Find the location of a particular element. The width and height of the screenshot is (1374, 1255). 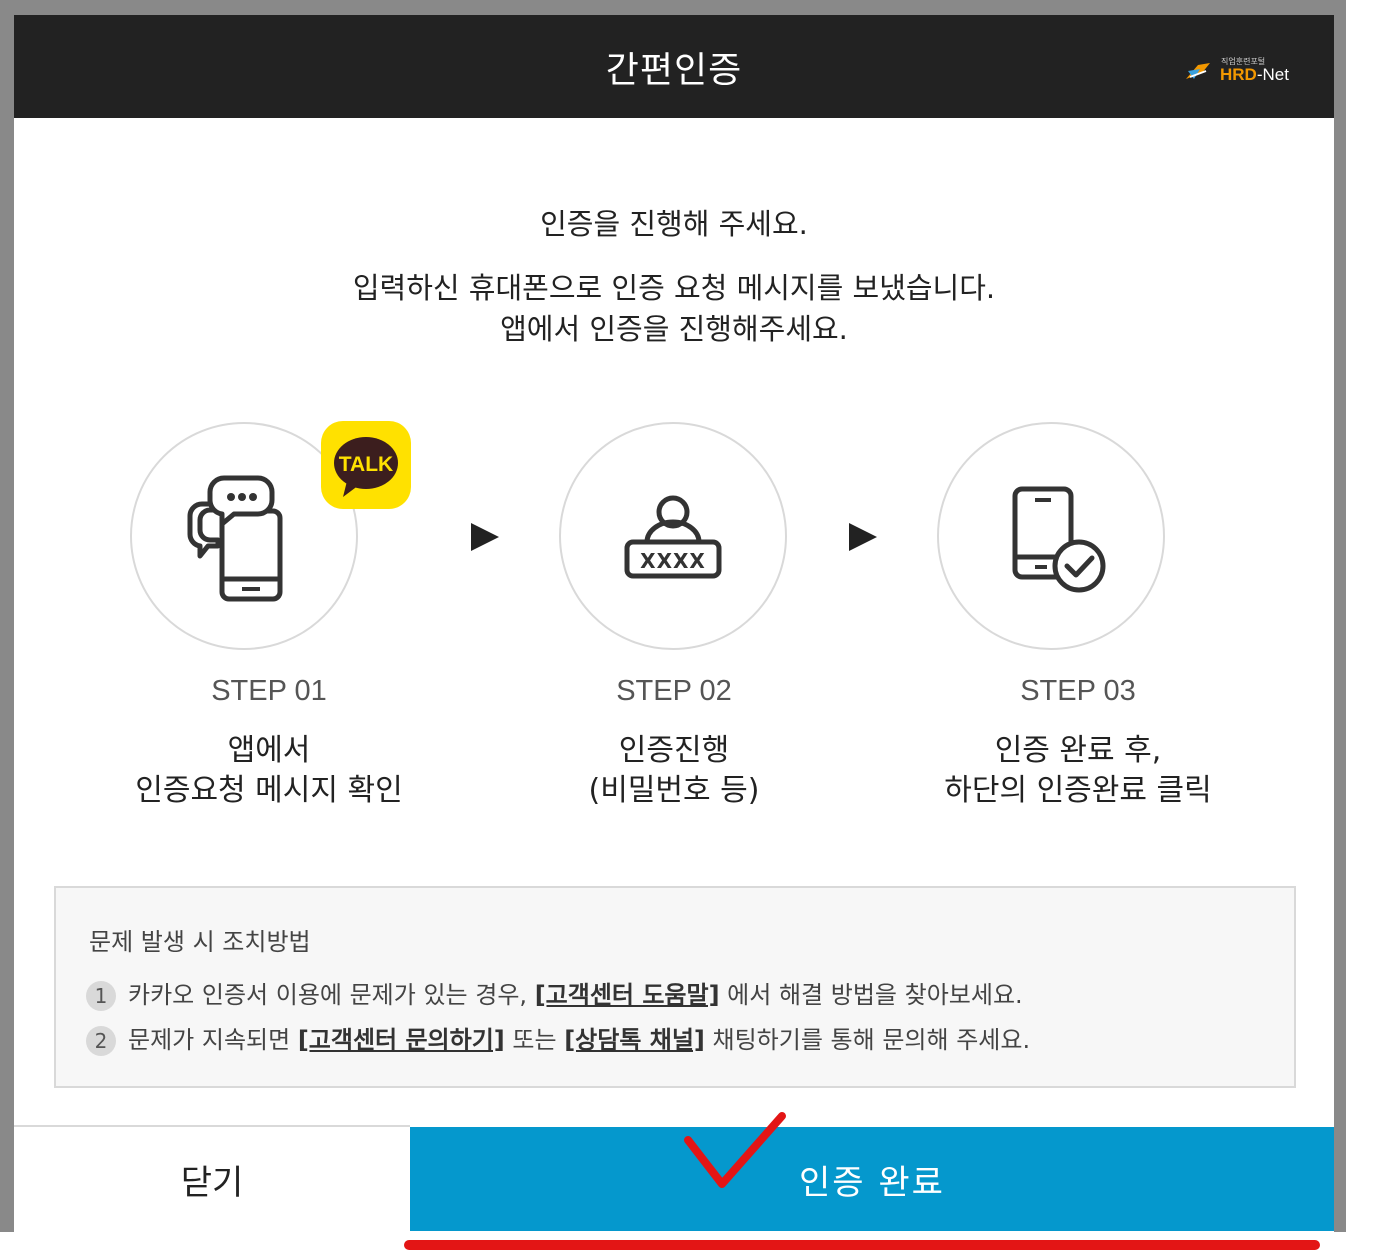

step-2-label: STEP 02 is located at coordinates (674, 691).